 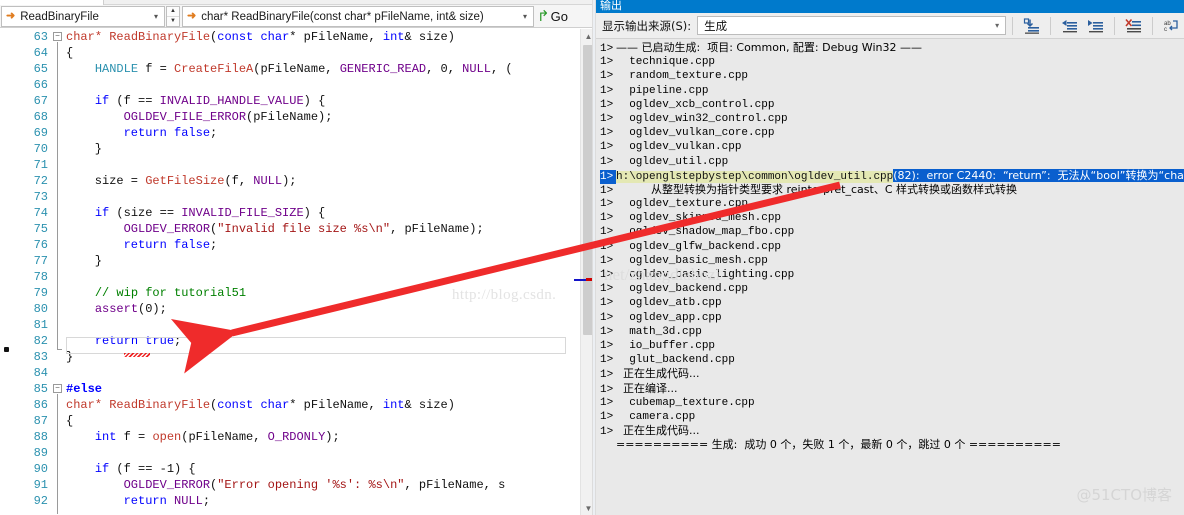 I want to click on output-line: 1> ogldev_app.cpp, so click(x=890, y=318).